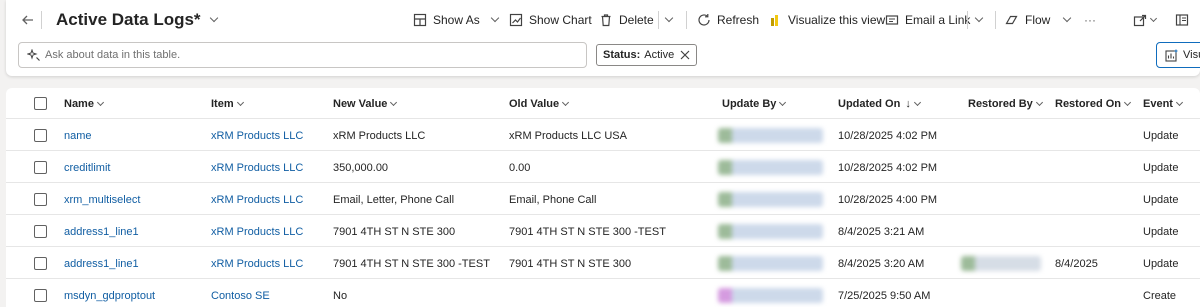  What do you see at coordinates (754, 103) in the screenshot?
I see `column-header-update-by: Update By` at bounding box center [754, 103].